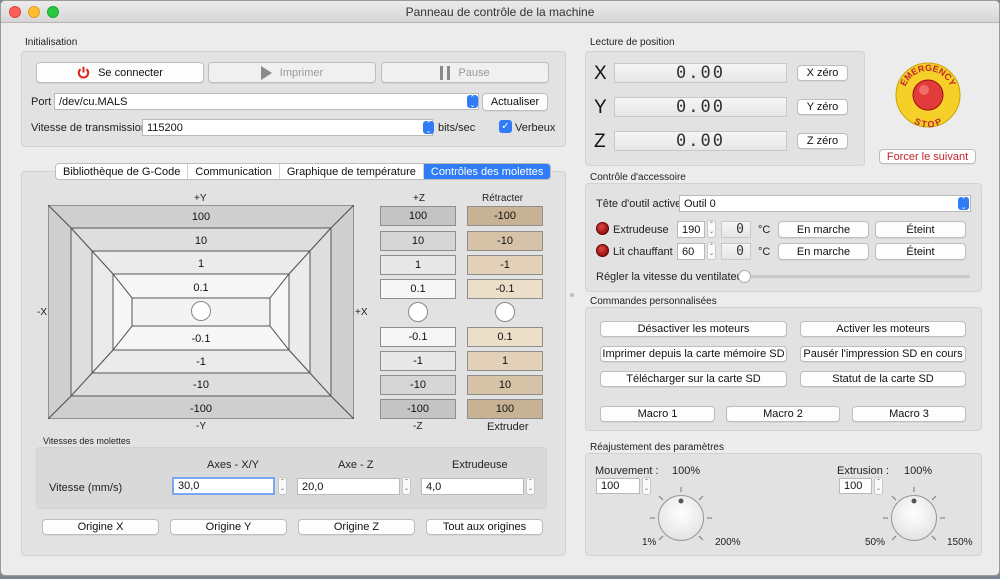 This screenshot has height=579, width=1000. Describe the element at coordinates (484, 527) in the screenshot. I see `home-all-button: Tout aux origines` at that location.